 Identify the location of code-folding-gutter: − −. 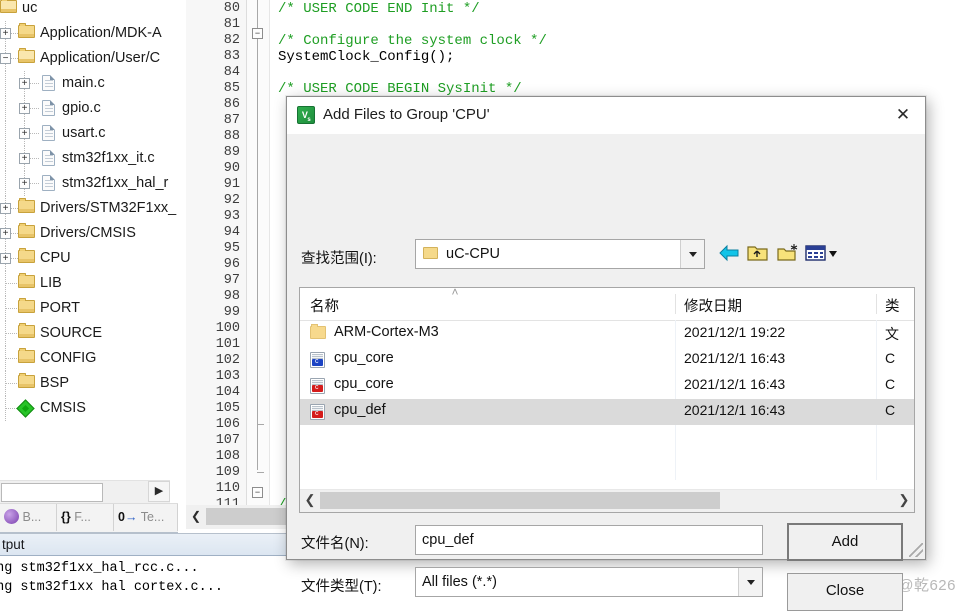
(258, 255).